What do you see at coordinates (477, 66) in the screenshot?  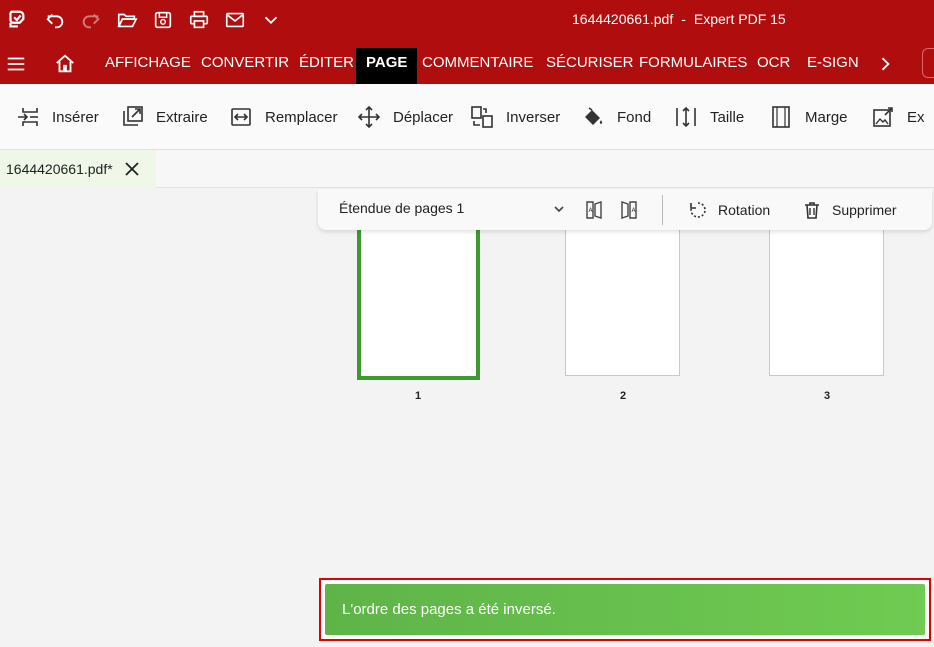 I see `tab-commentaire: COMMENTAIRE` at bounding box center [477, 66].